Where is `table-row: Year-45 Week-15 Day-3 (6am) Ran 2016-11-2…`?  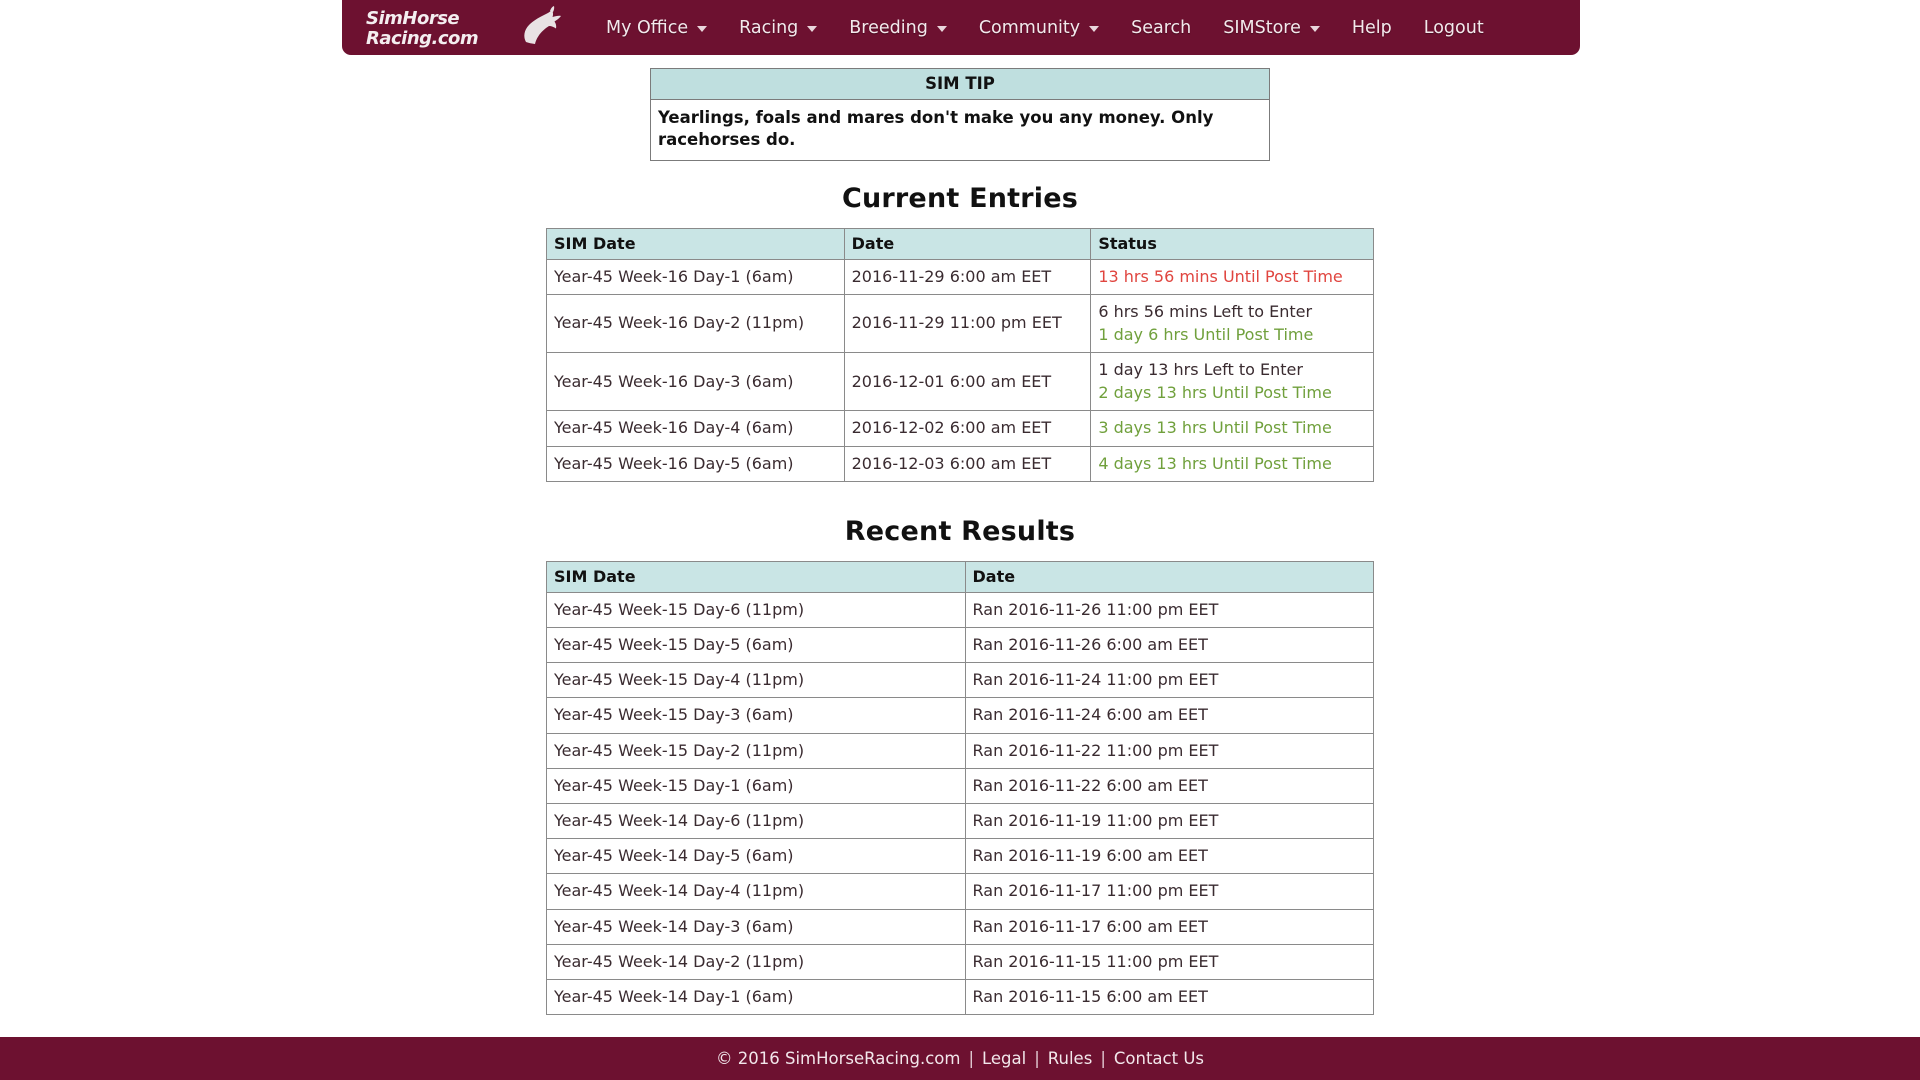
table-row: Year-45 Week-15 Day-3 (6am) Ran 2016-11-2… is located at coordinates (960, 715).